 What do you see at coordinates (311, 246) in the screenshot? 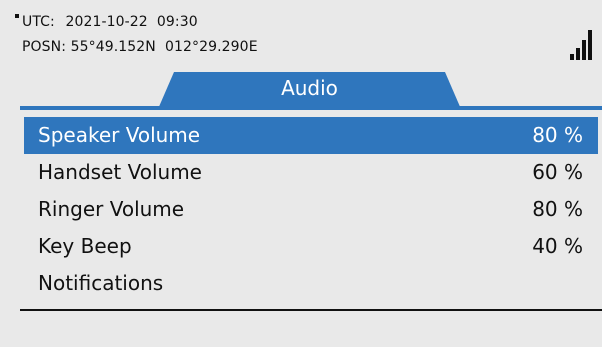
I see `menu-item-key-beep: Key Beep 40 %` at bounding box center [311, 246].